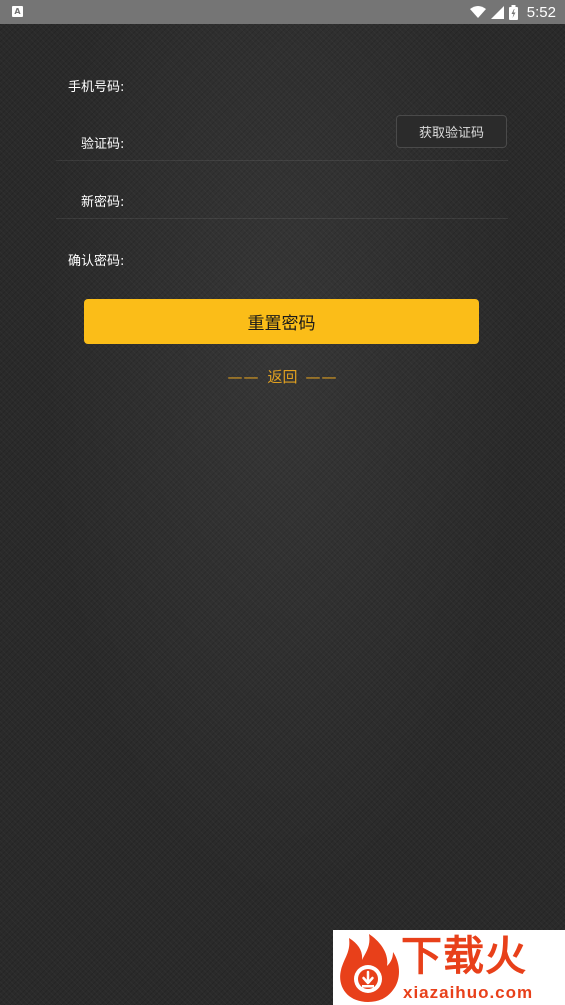  What do you see at coordinates (17, 11) in the screenshot?
I see `notification-icon: A` at bounding box center [17, 11].